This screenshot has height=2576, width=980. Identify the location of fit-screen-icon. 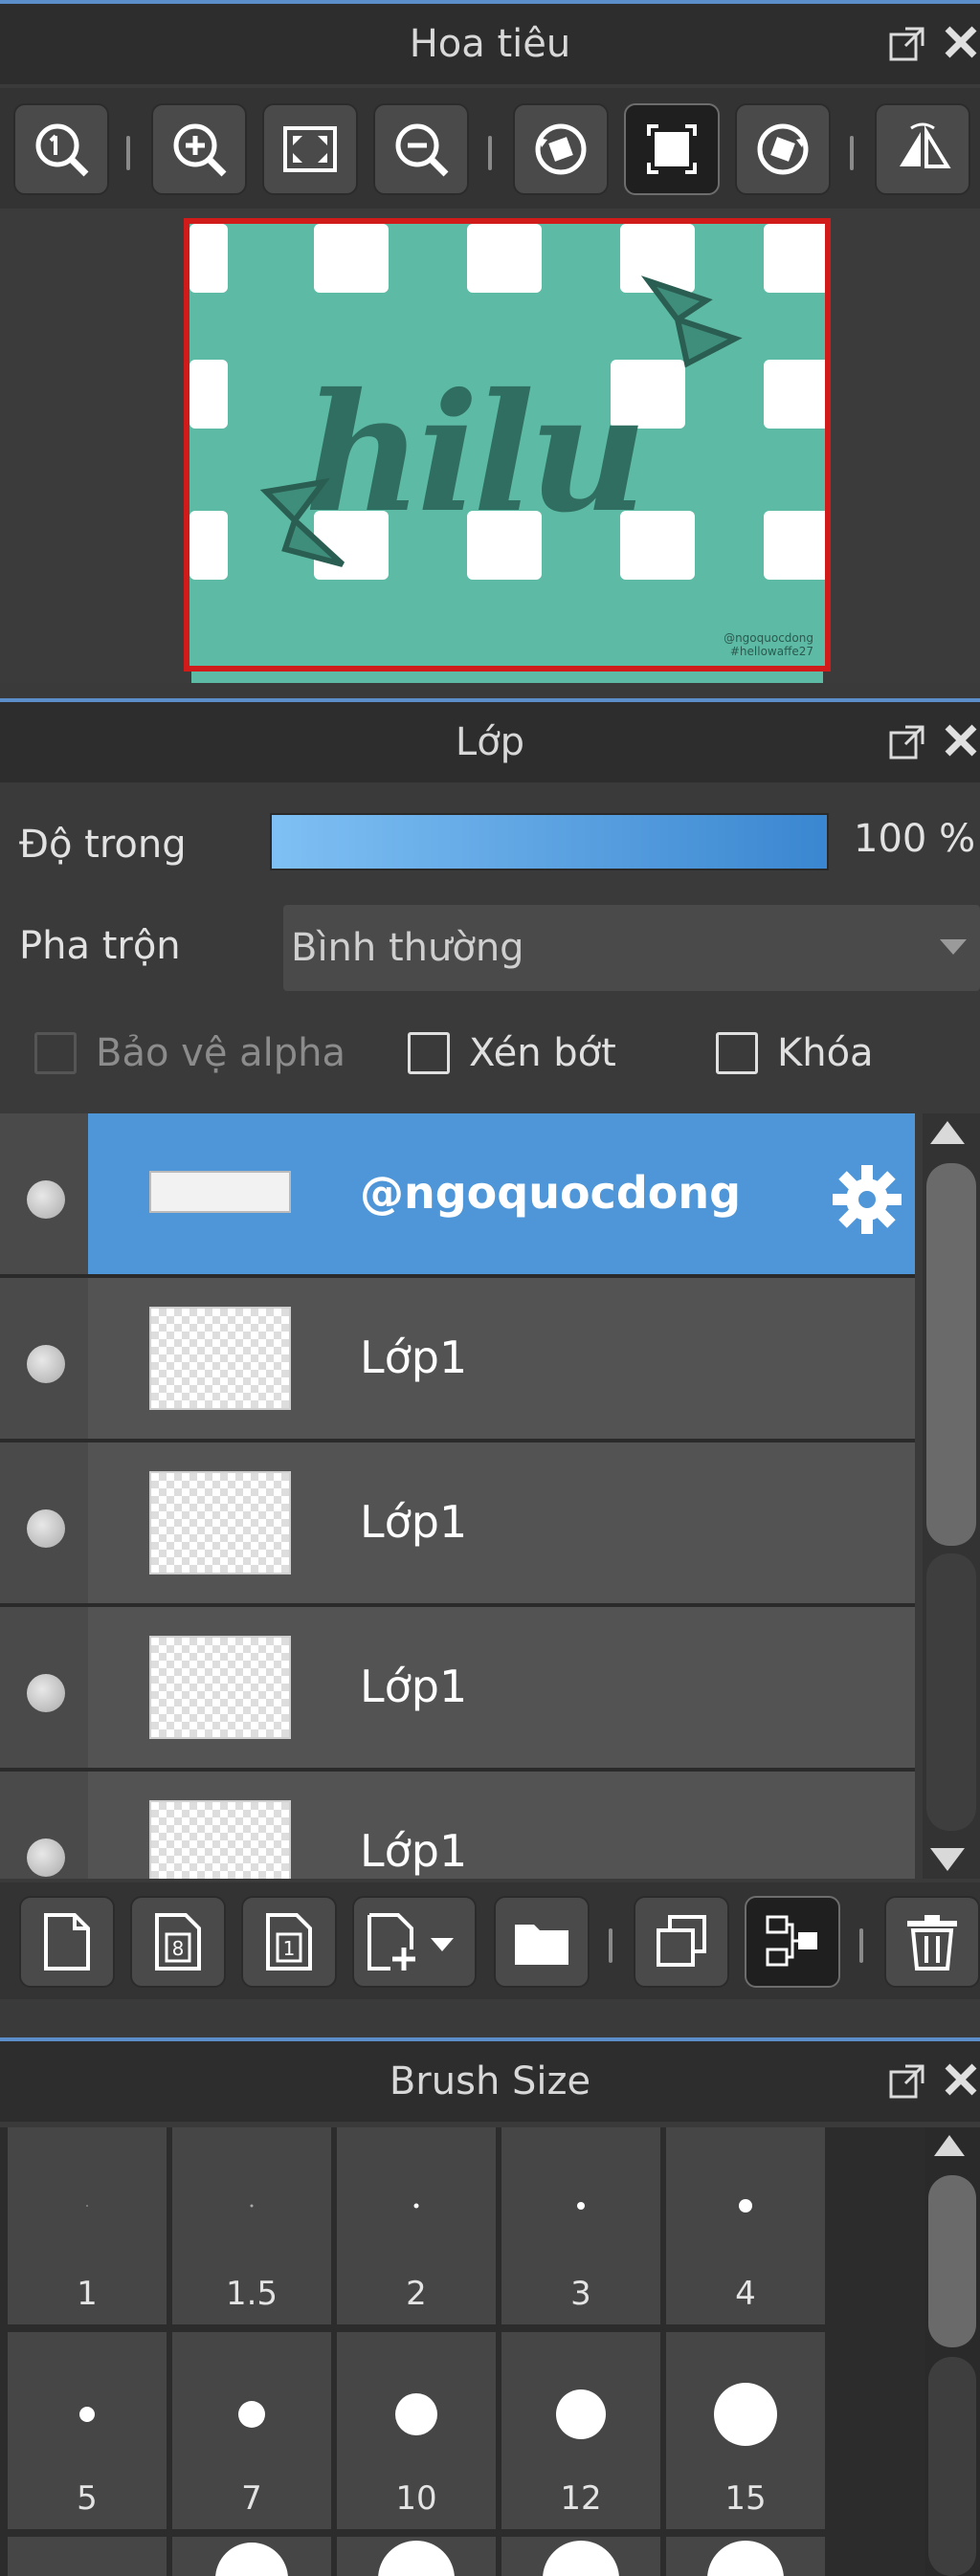
(310, 149).